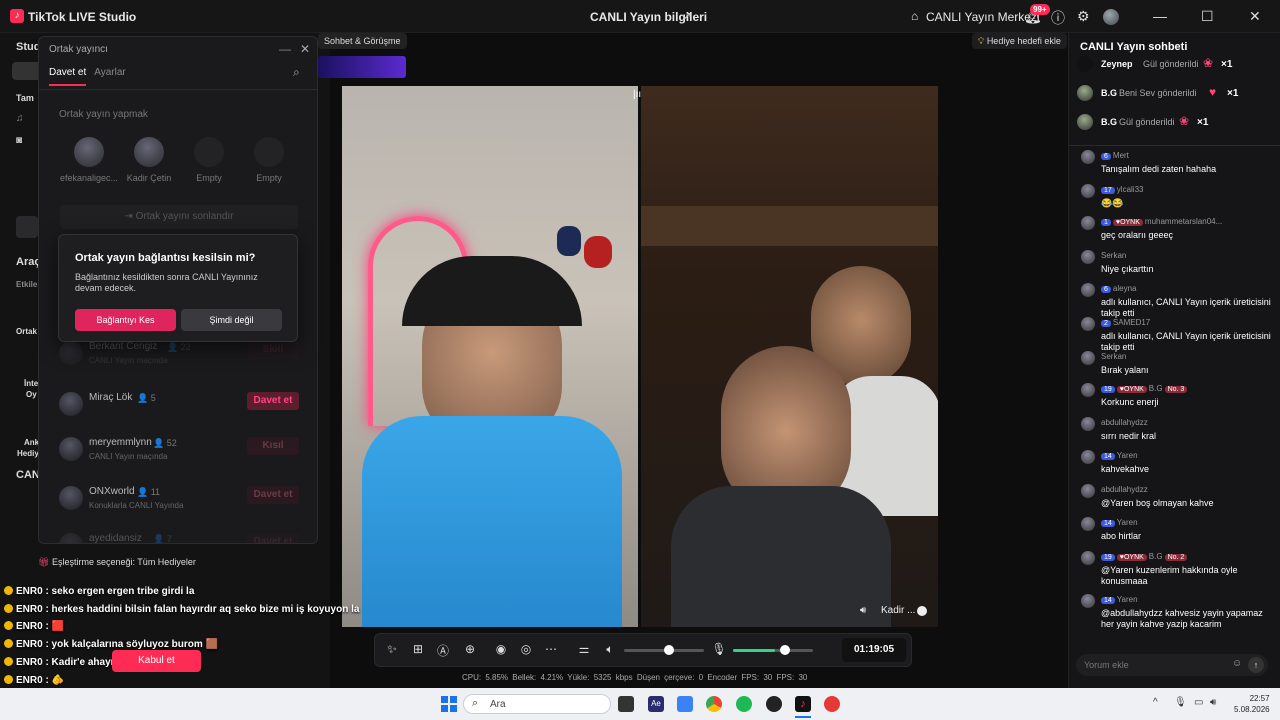 The height and width of the screenshot is (720, 1280). I want to click on media-icon, so click(832, 704).